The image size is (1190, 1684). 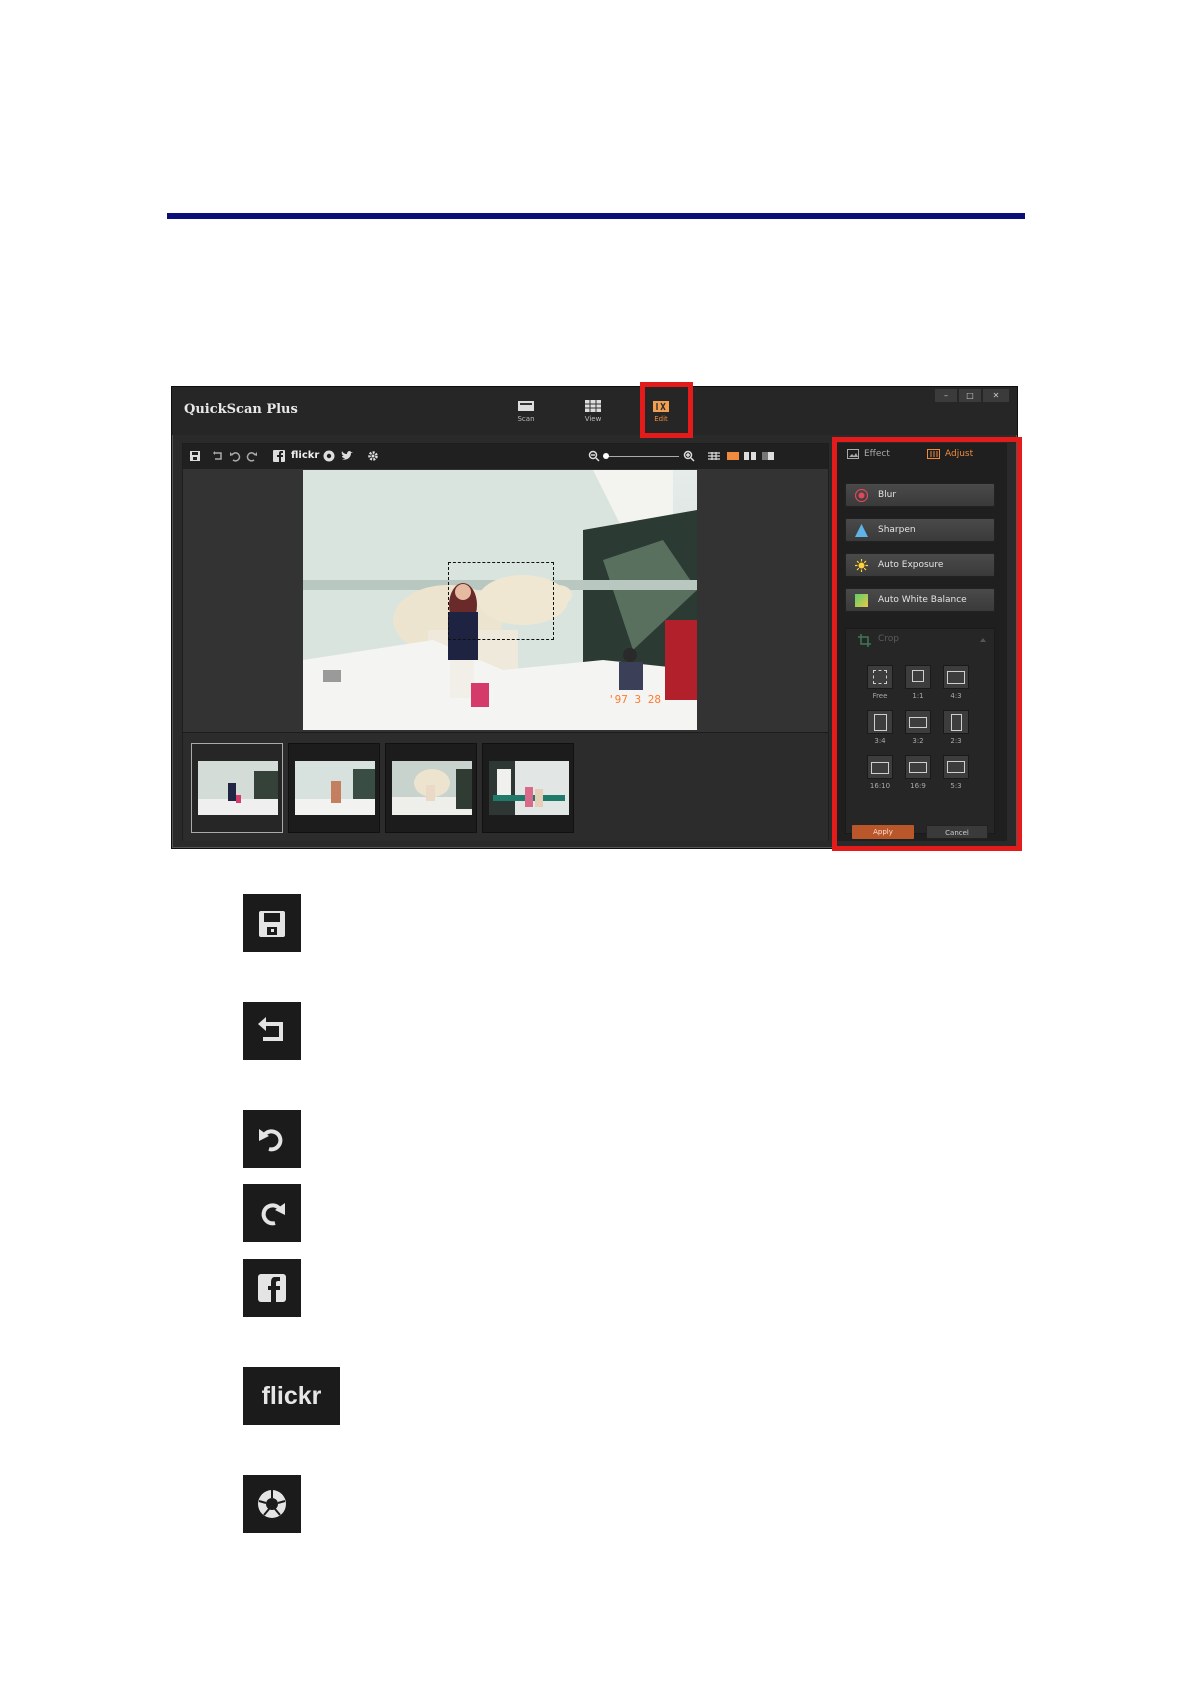 I want to click on thumbnail-3-image, so click(x=432, y=788).